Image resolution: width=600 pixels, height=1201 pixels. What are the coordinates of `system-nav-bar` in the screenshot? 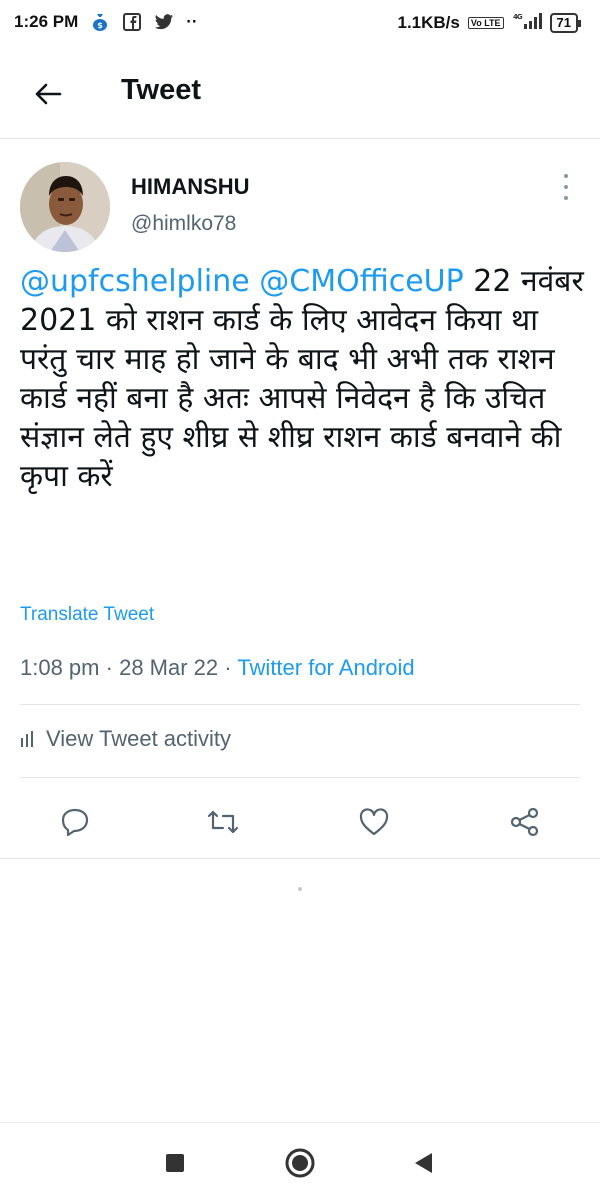 It's located at (300, 1161).